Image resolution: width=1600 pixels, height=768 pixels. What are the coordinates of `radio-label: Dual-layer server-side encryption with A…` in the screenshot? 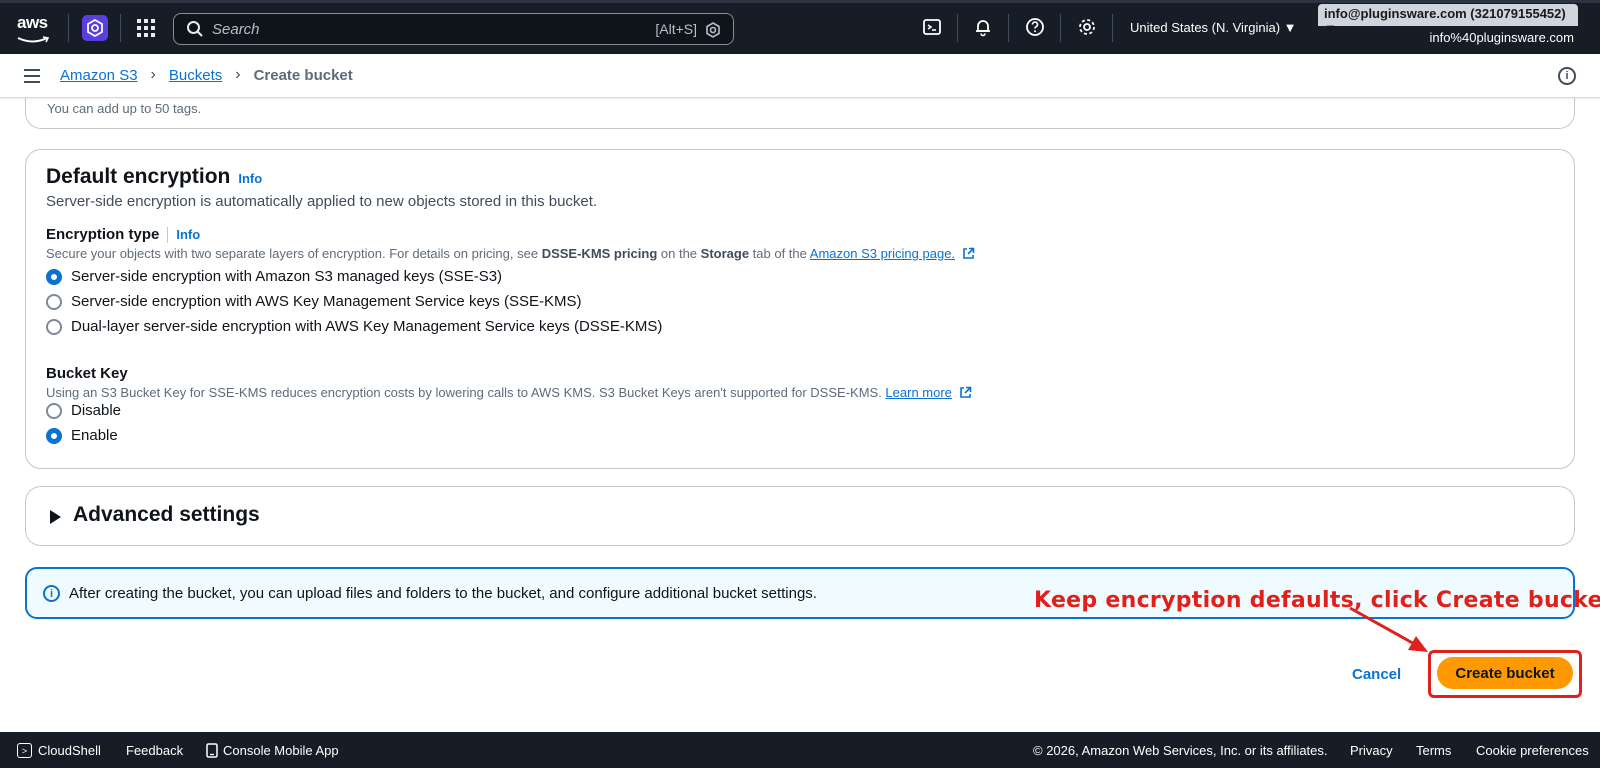 It's located at (367, 326).